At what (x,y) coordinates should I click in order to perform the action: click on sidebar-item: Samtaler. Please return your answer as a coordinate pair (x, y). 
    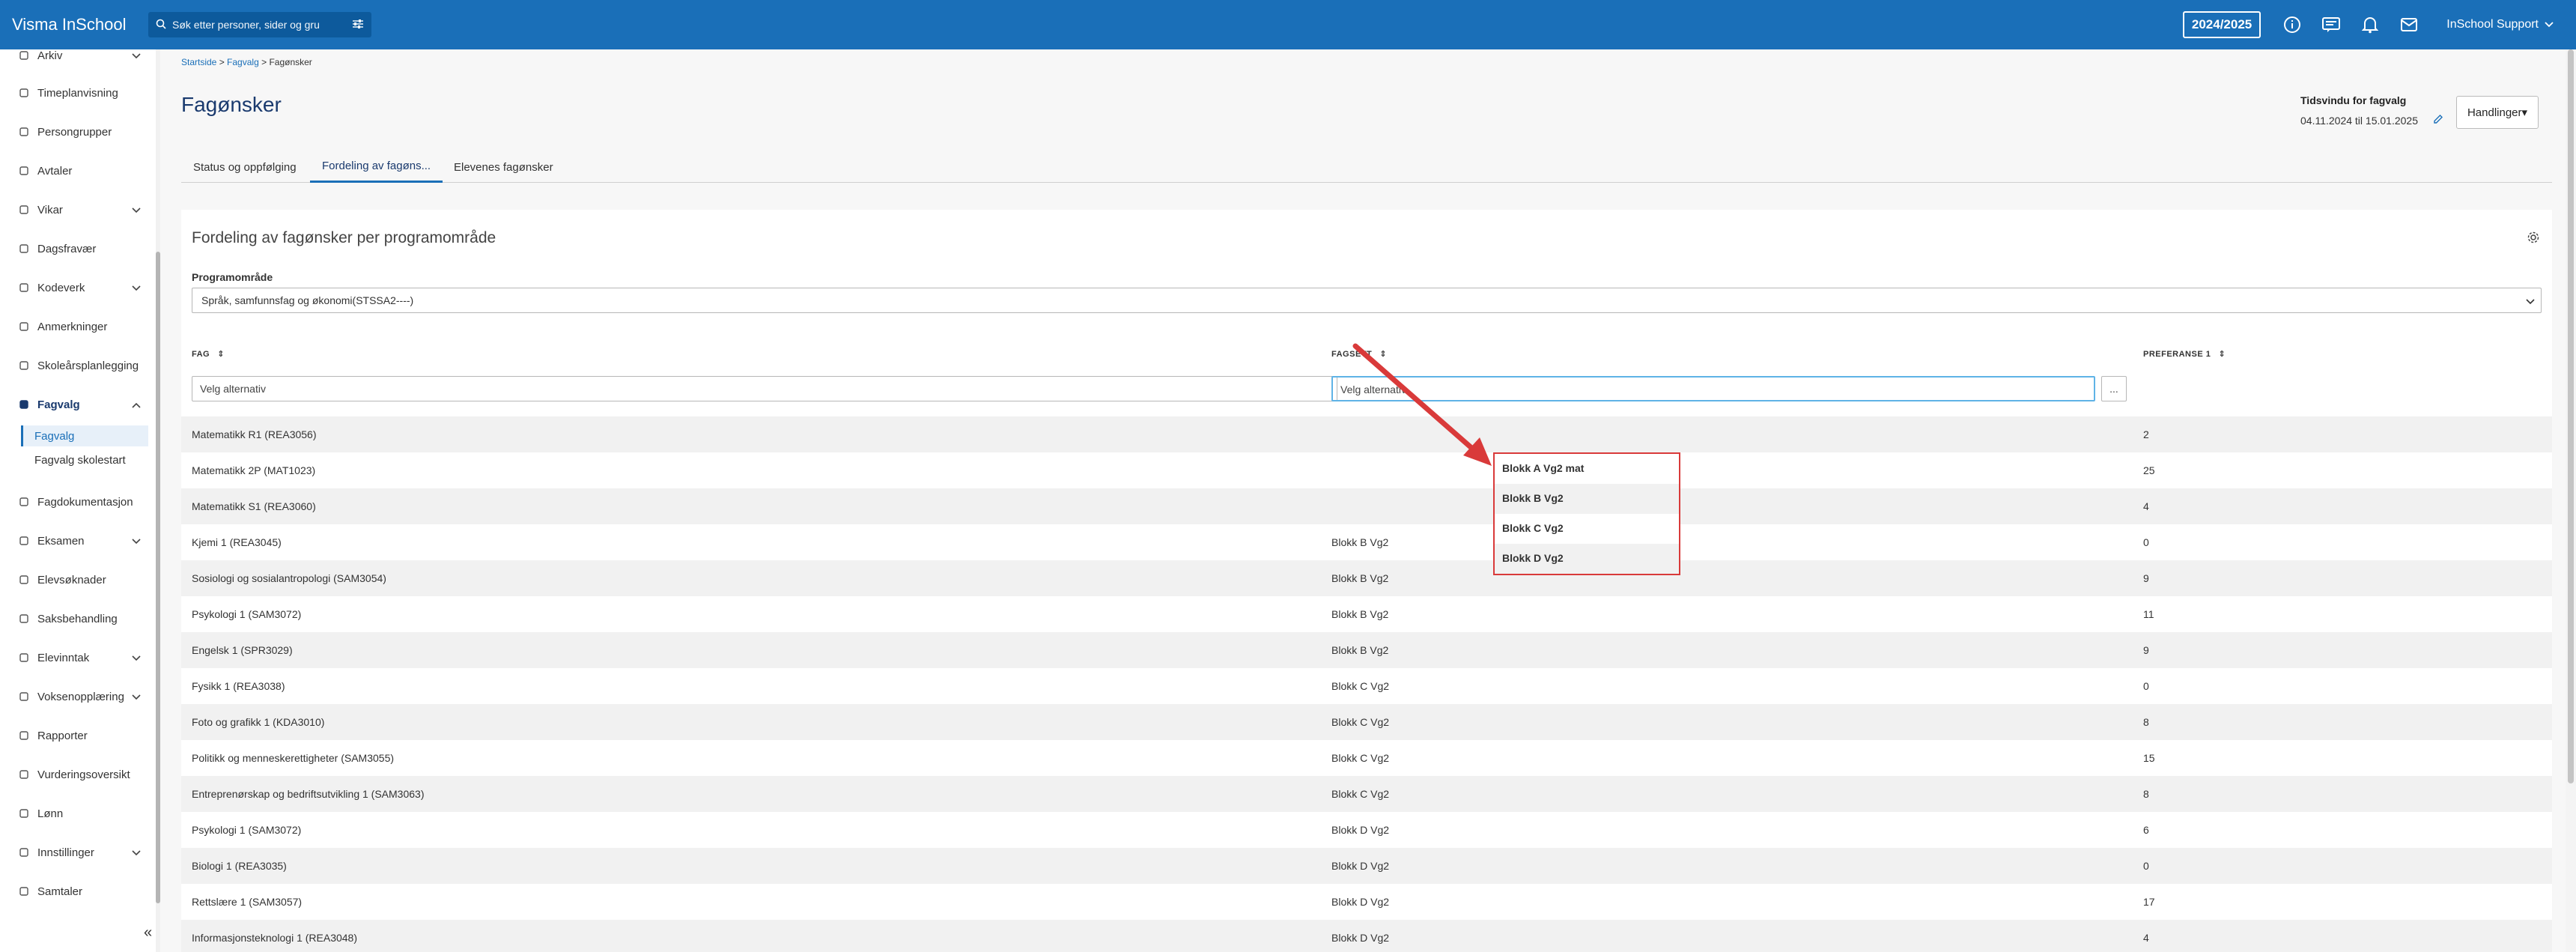
    Looking at the image, I should click on (75, 891).